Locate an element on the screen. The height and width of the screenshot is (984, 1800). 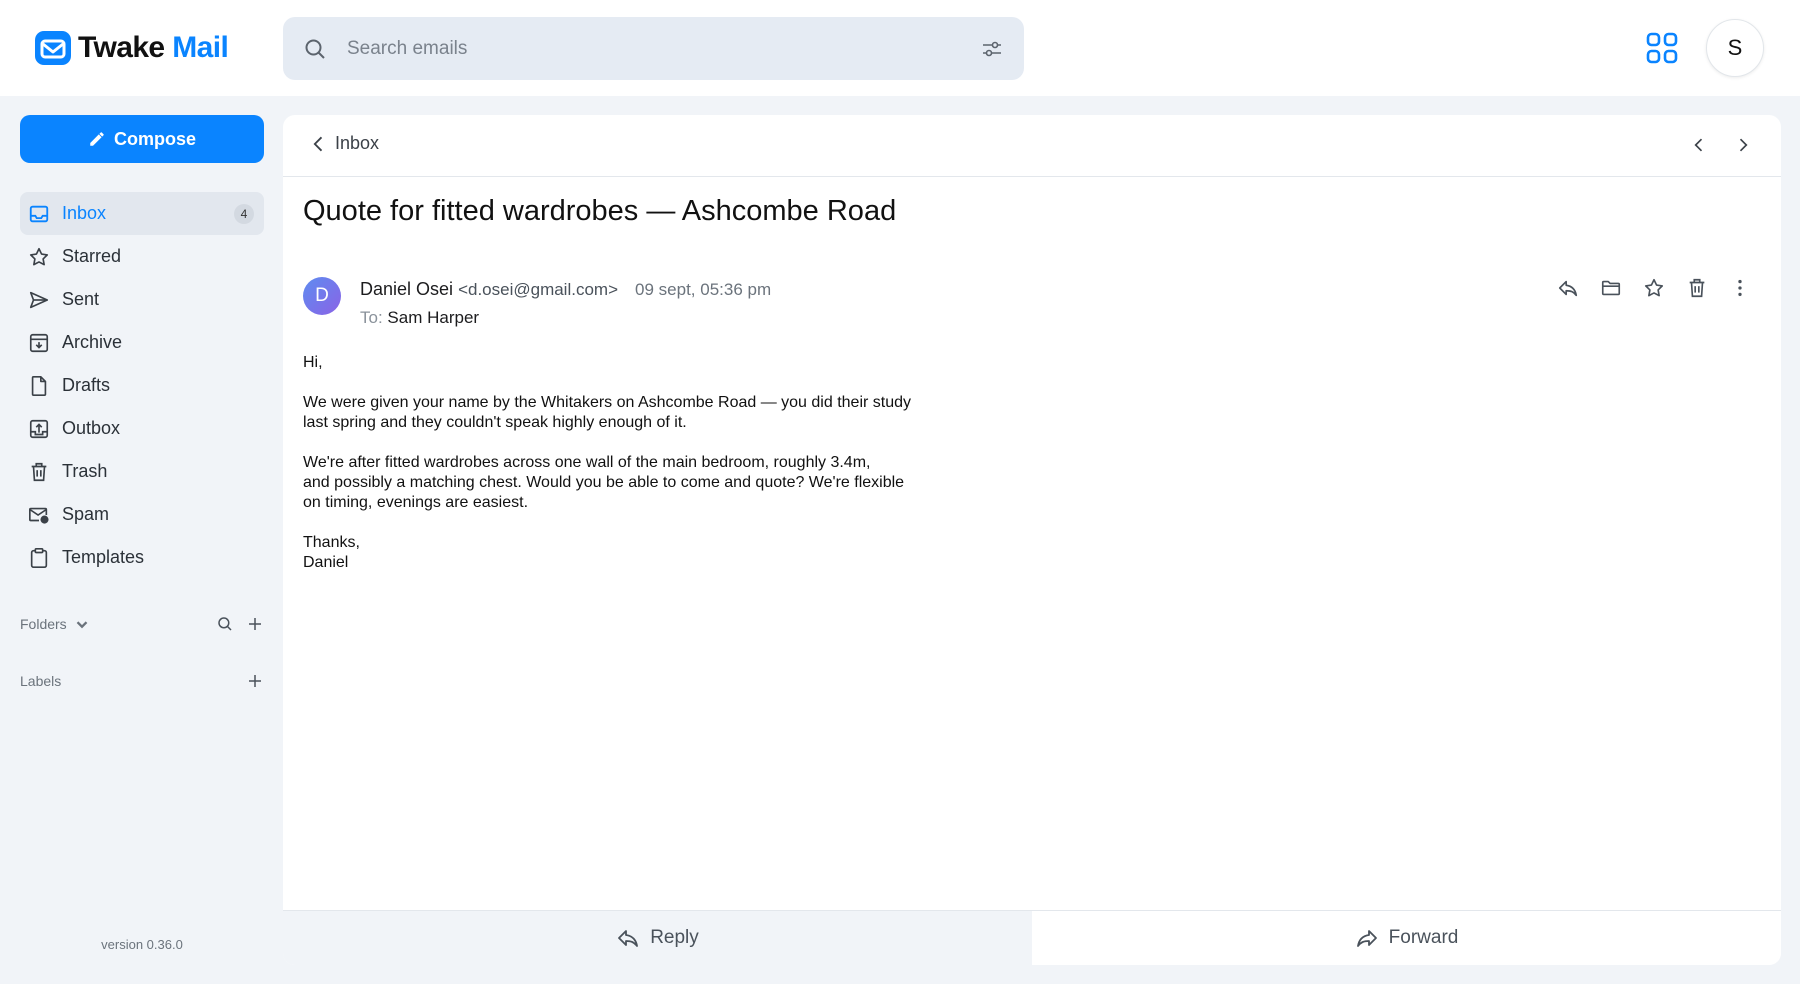
sidebar-item-label: Outbox is located at coordinates (91, 428).